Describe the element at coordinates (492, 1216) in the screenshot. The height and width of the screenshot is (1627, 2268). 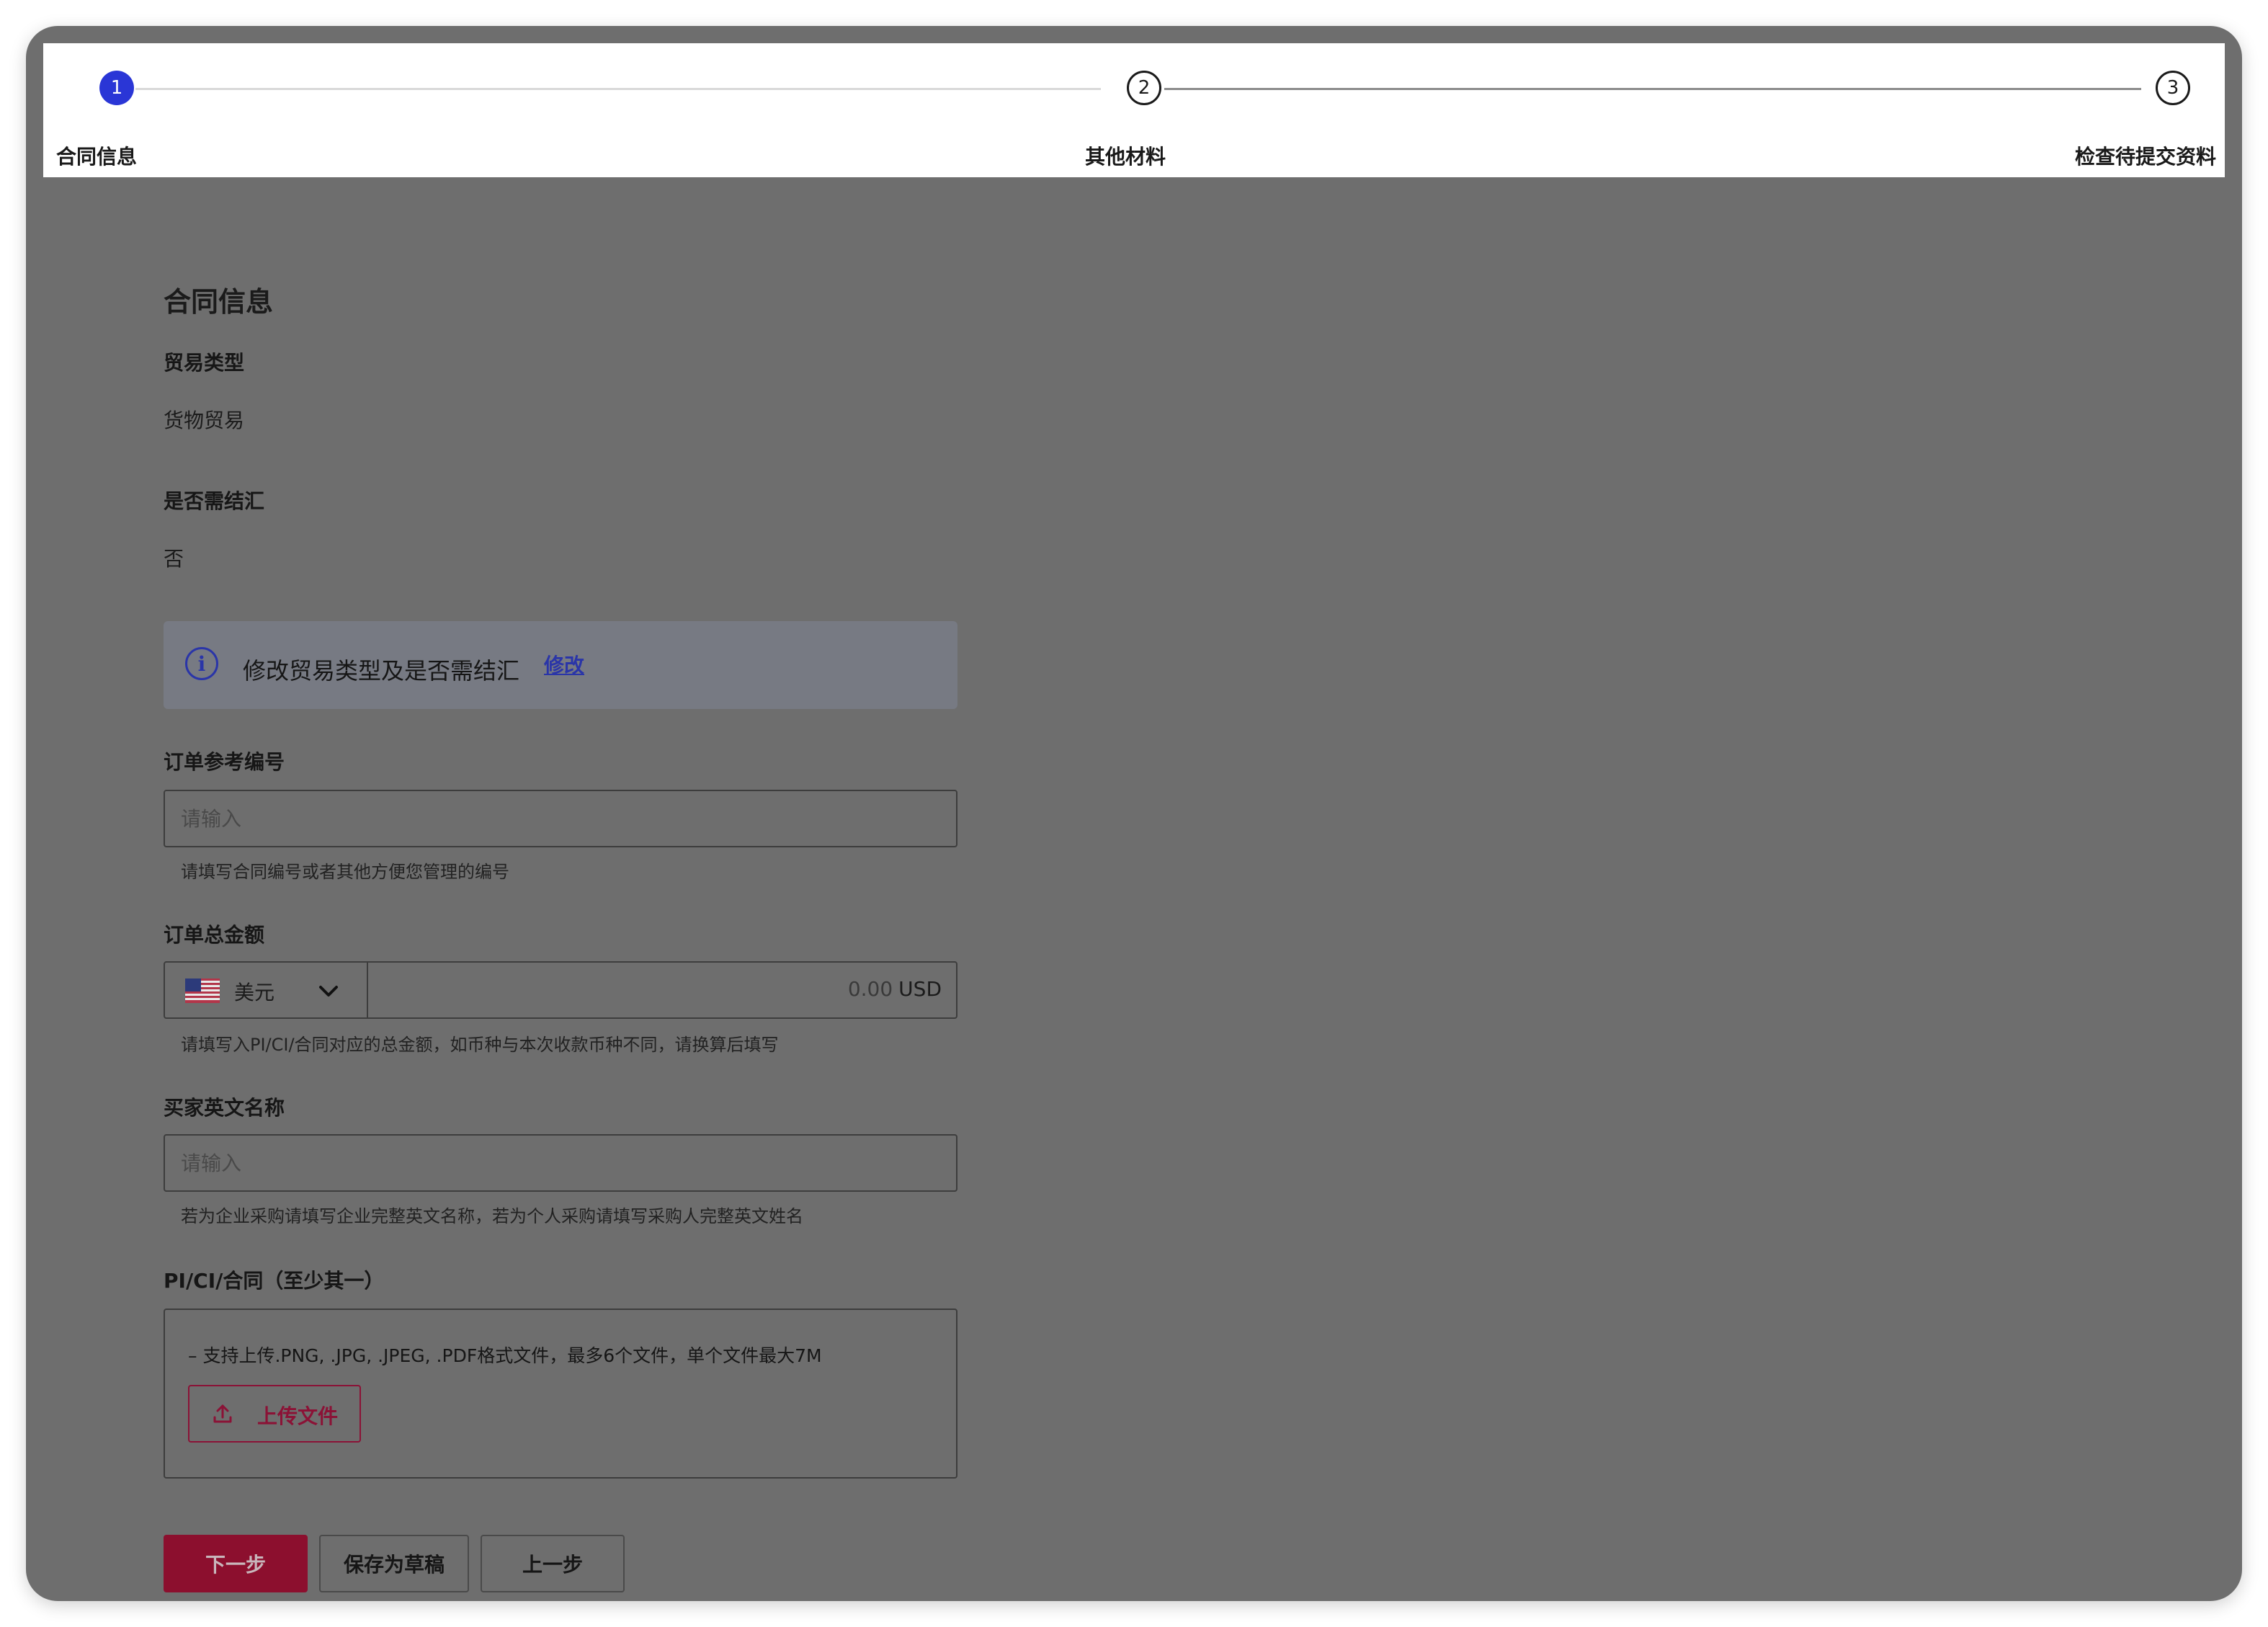
I see `buyer-name-hint: 若为企业采购请填写企业完整英文名称，若为个人采购请填写采购人完整英文姓名` at that location.